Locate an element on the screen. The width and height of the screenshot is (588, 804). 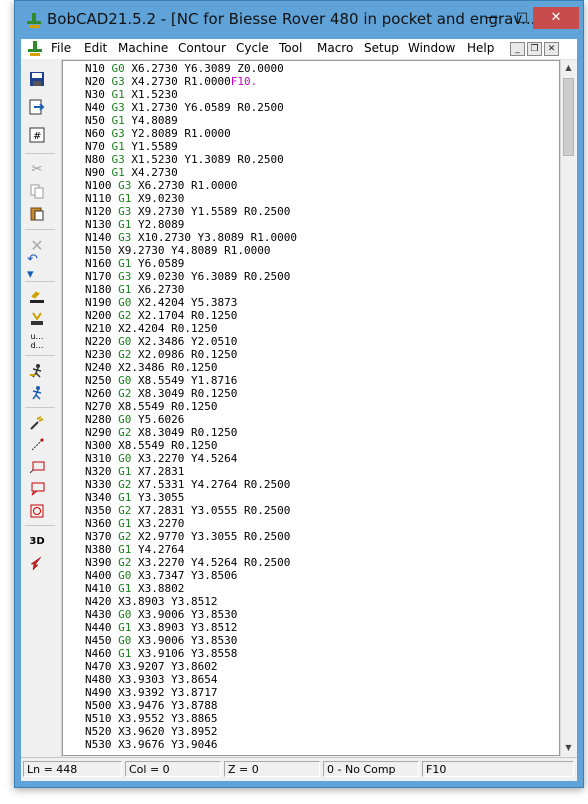
code-line: N80 G3 X1.5230 Y1.3089 R0.2500 is located at coordinates (191, 159).